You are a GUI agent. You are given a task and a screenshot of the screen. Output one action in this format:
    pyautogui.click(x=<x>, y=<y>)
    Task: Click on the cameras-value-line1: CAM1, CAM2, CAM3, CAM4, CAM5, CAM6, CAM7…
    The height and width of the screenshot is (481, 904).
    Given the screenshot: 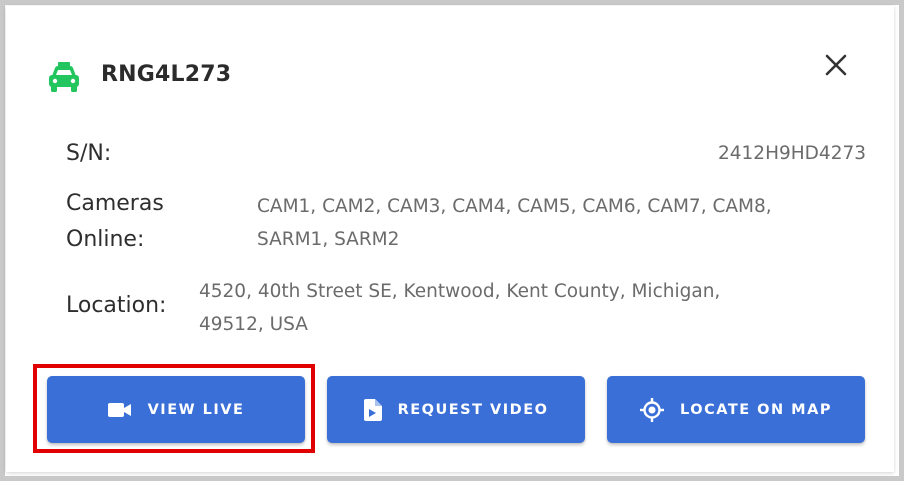 What is the action you would take?
    pyautogui.click(x=514, y=206)
    